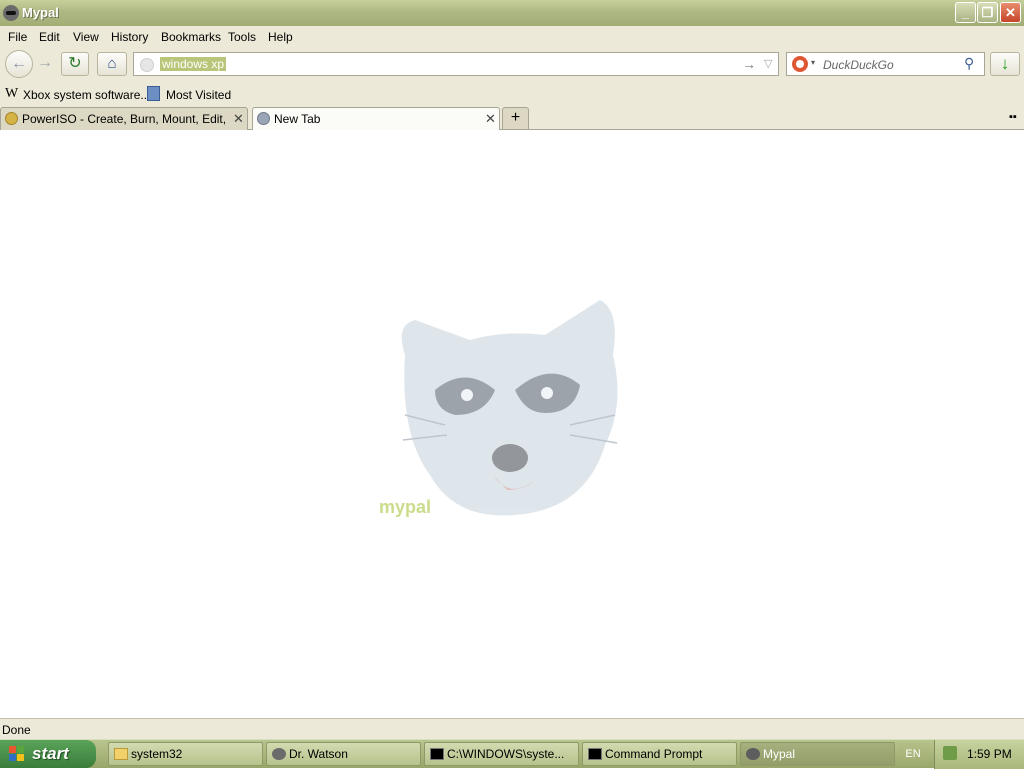  Describe the element at coordinates (129, 37) in the screenshot. I see `menu-history: History` at that location.